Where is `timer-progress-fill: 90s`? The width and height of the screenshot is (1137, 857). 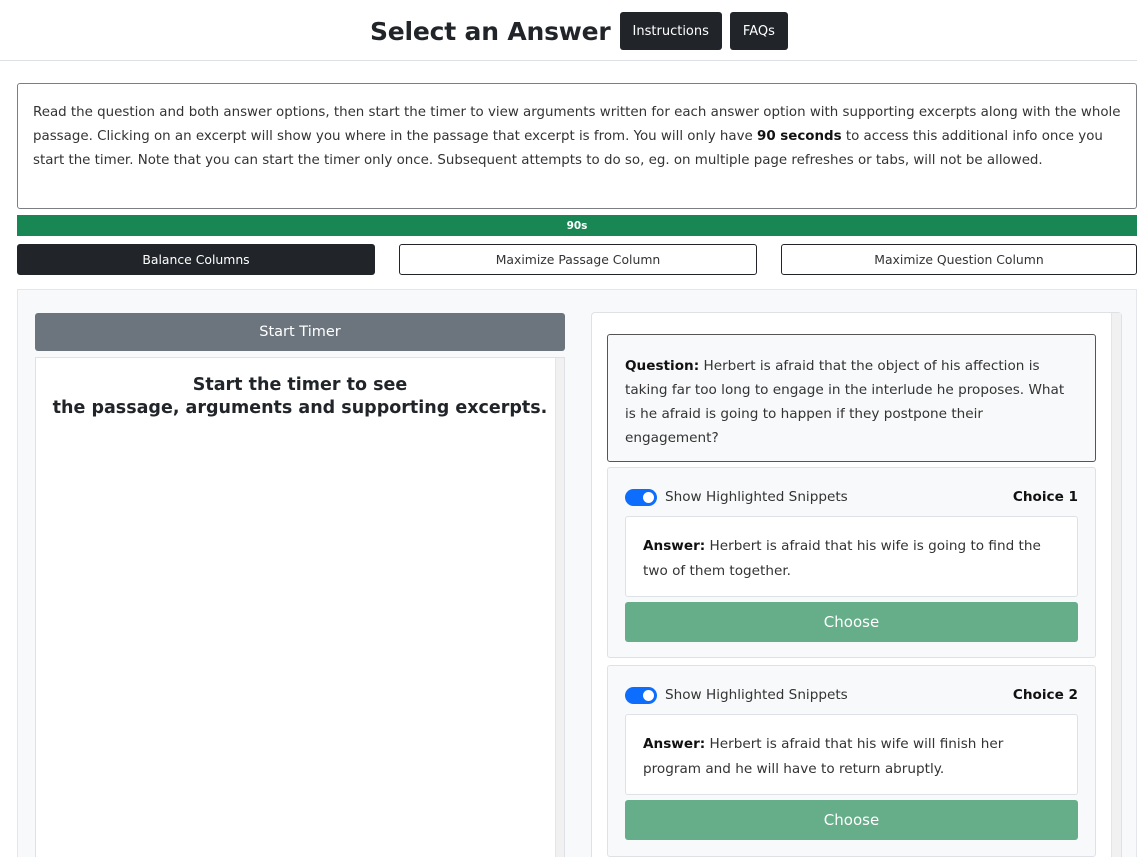
timer-progress-fill: 90s is located at coordinates (577, 225).